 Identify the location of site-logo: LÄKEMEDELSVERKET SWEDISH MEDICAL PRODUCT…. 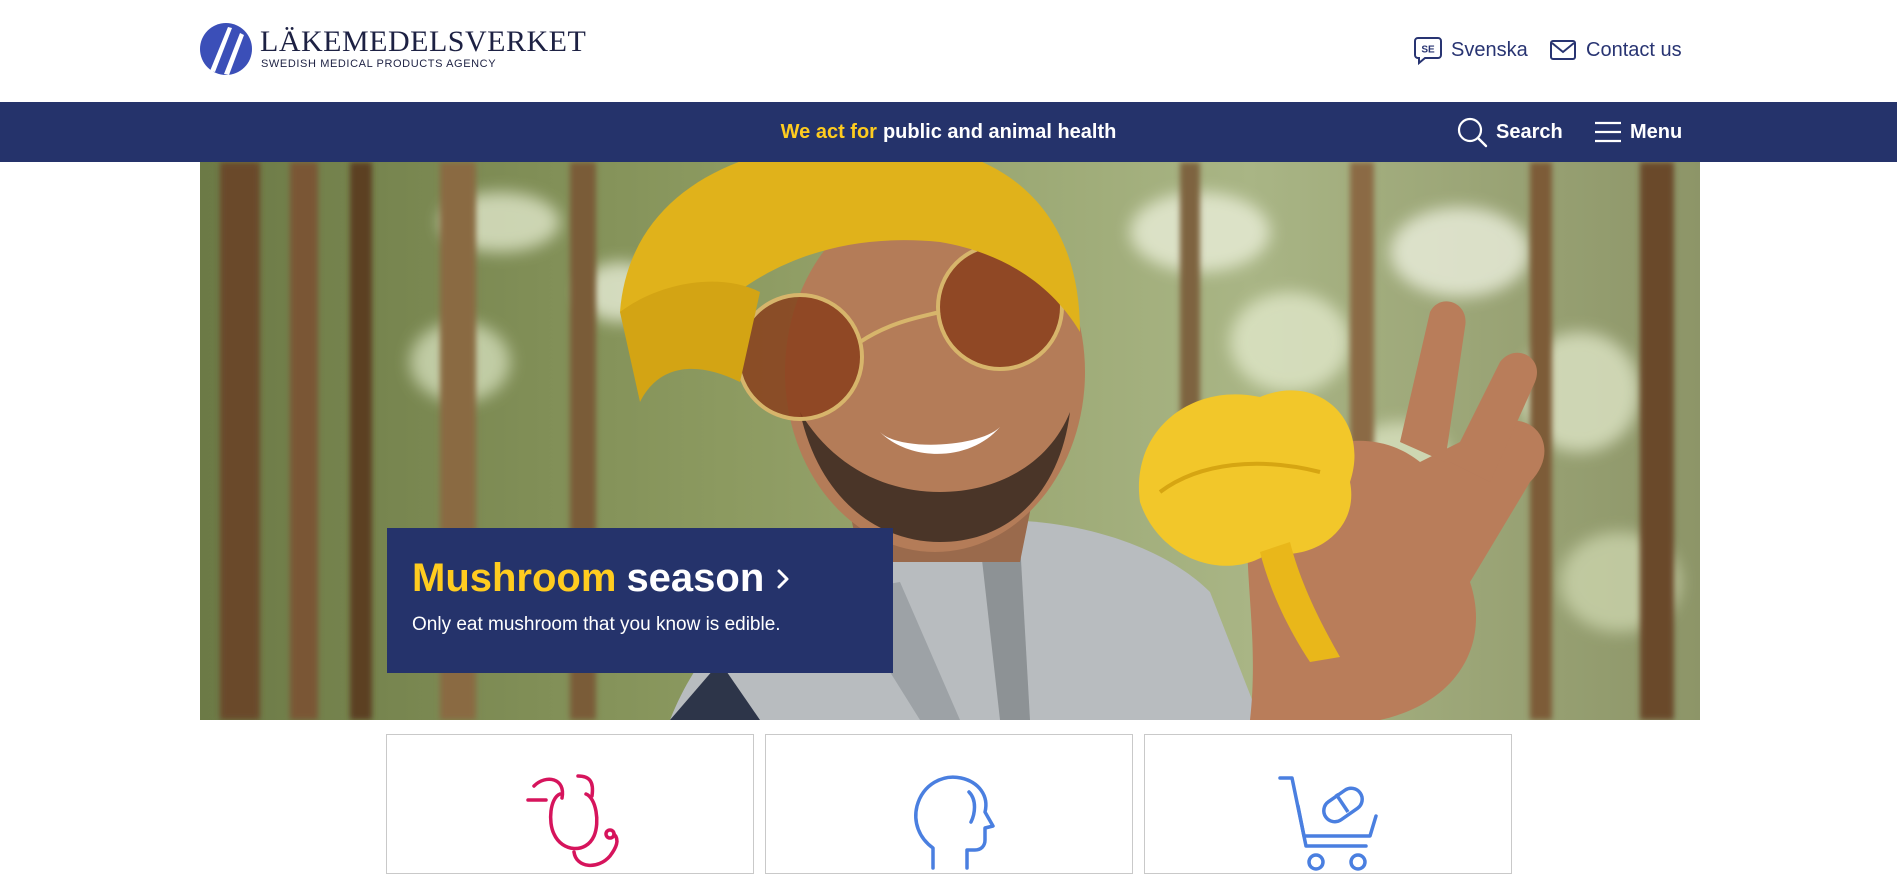
(392, 50).